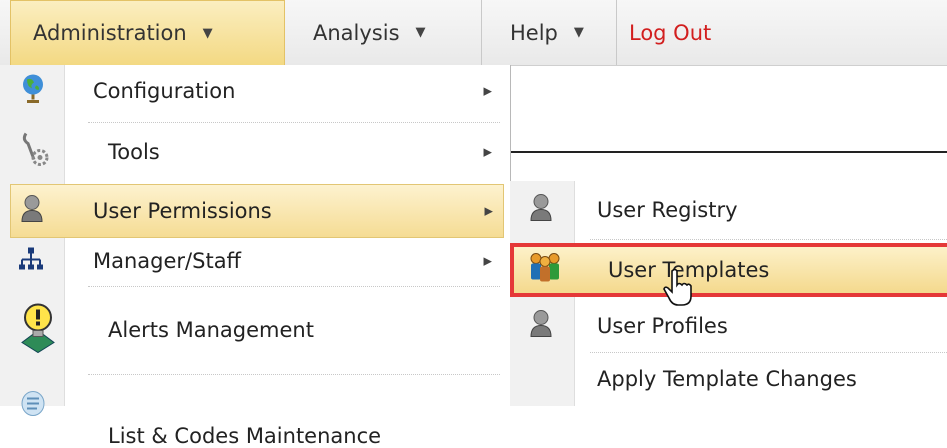  Describe the element at coordinates (34, 151) in the screenshot. I see `tools-gear-icon` at that location.